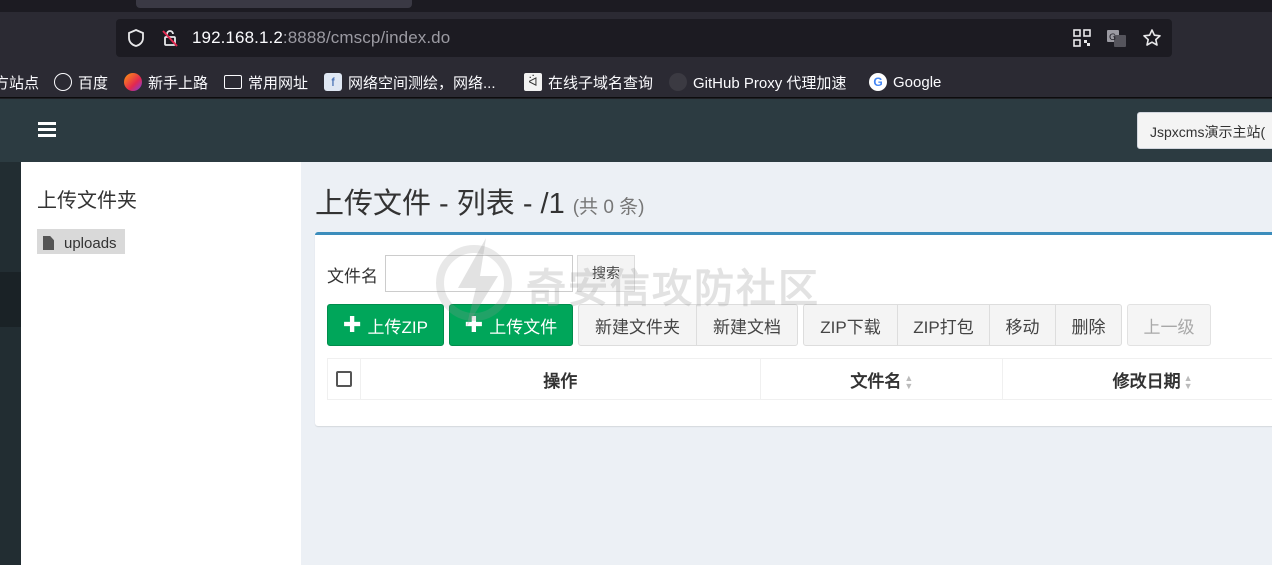 The height and width of the screenshot is (565, 1272). What do you see at coordinates (48, 243) in the screenshot?
I see `file-icon` at bounding box center [48, 243].